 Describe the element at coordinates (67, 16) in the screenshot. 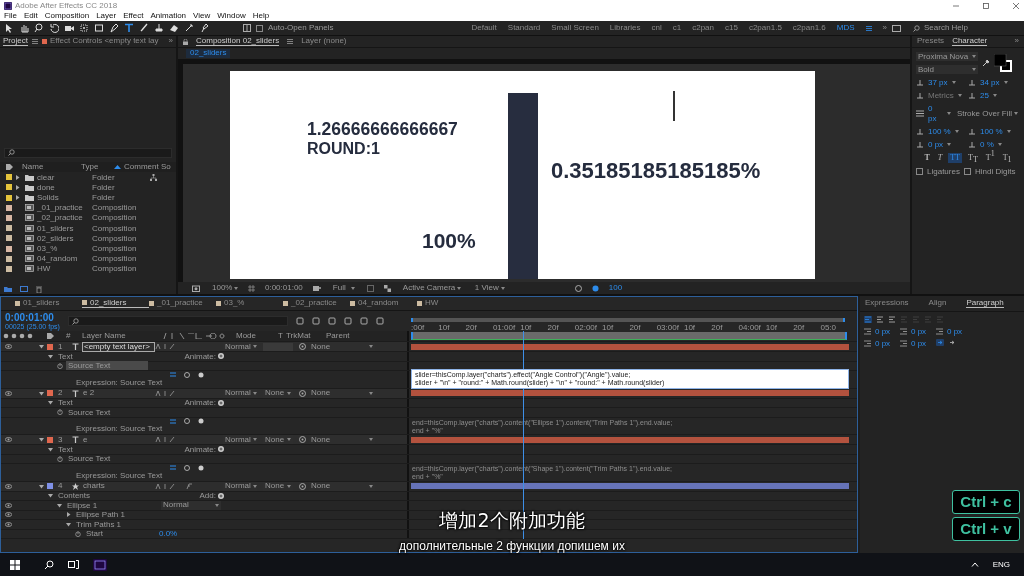

I see `menu-item: Composition` at that location.